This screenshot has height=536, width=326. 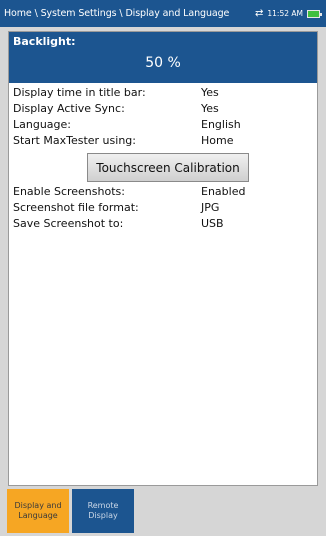 I want to click on active-sync-value: Yes, so click(x=210, y=108).